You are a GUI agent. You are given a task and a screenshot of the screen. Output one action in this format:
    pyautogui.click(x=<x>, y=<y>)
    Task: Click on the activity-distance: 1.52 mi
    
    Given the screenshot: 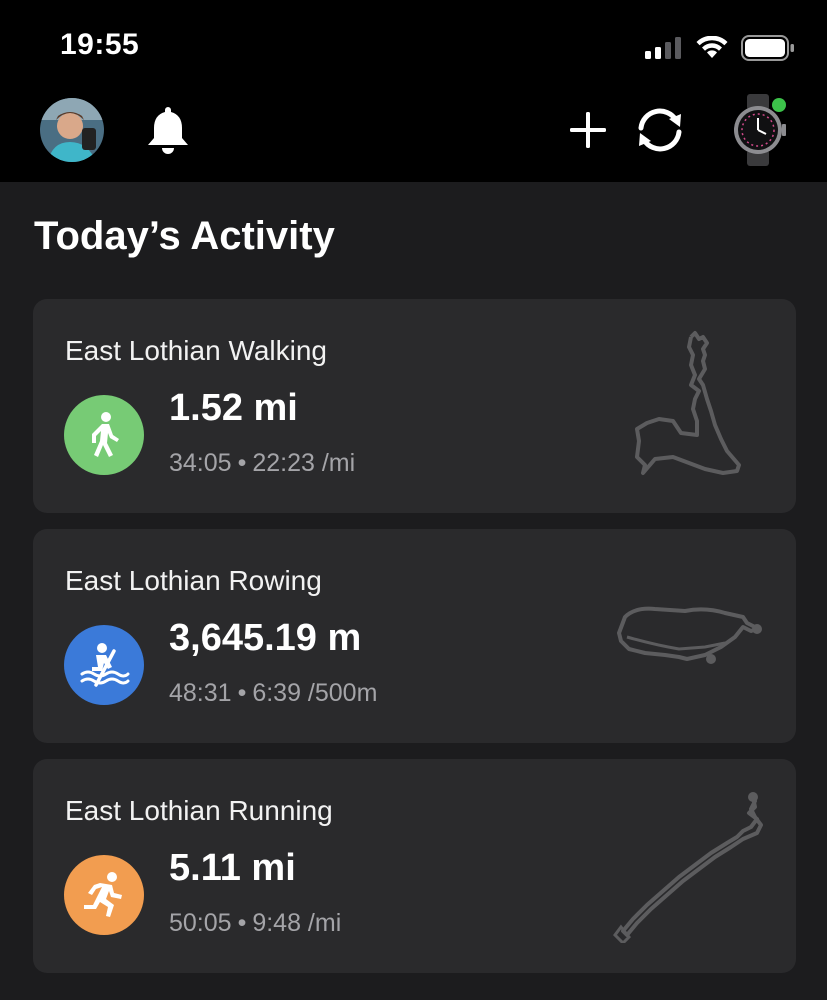 What is the action you would take?
    pyautogui.click(x=233, y=408)
    